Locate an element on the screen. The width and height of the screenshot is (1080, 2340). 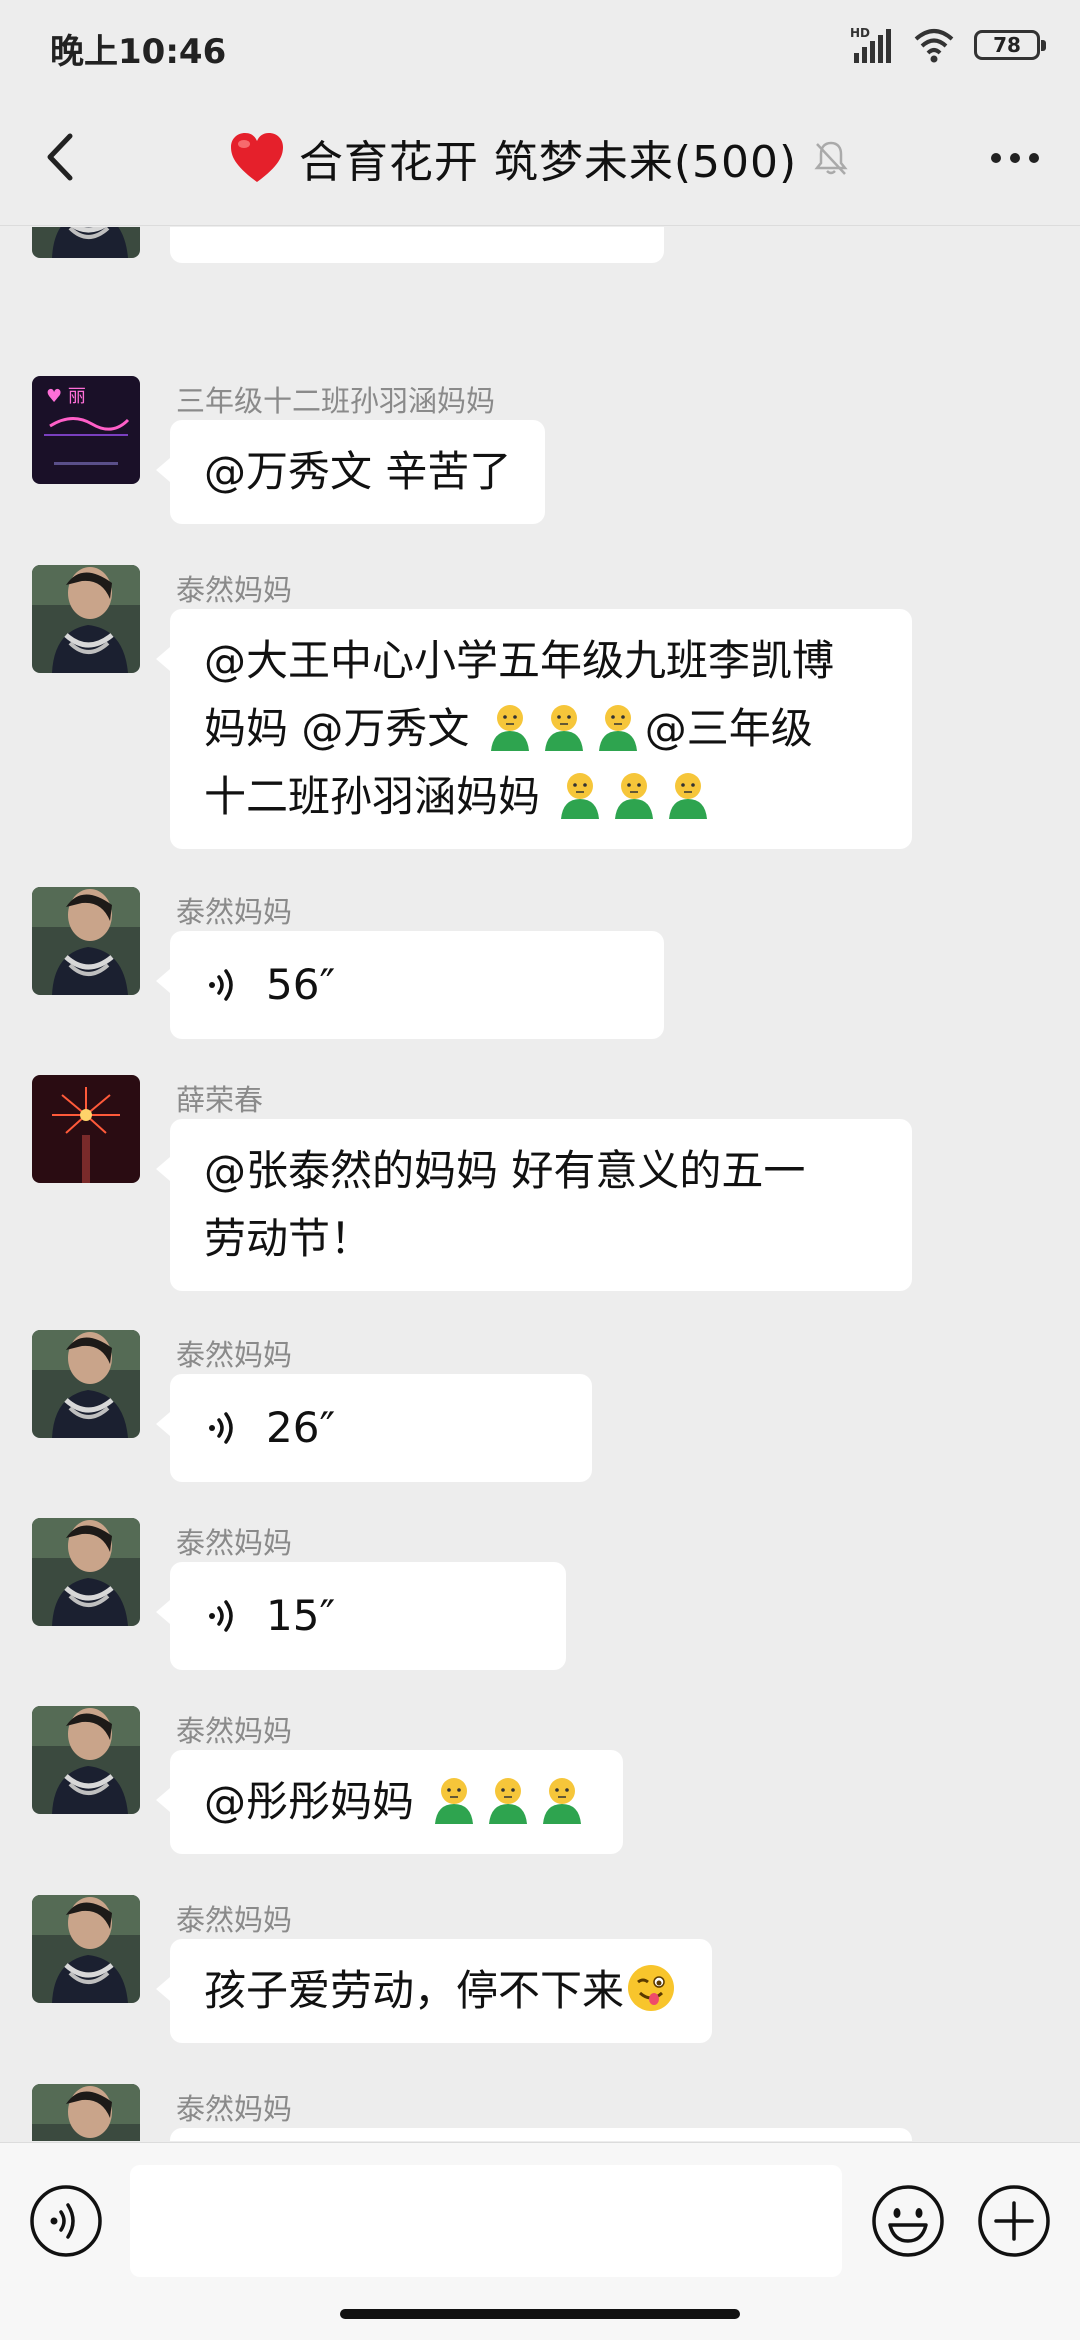
voice-message-bubble: 54″ is located at coordinates (417, 245).